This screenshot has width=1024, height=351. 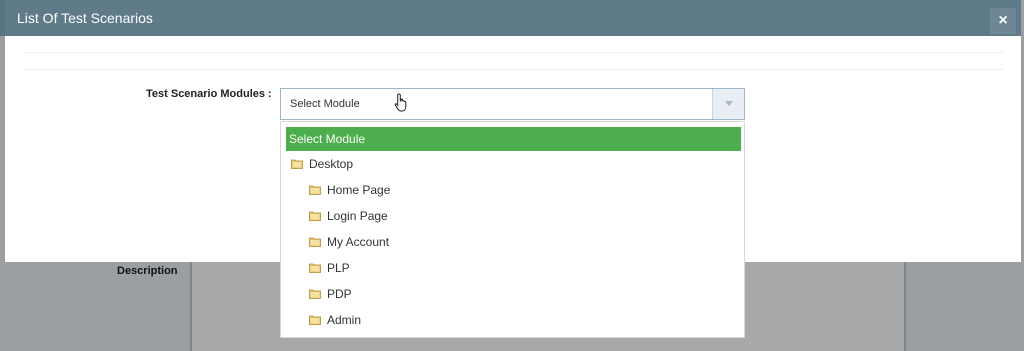 I want to click on option-label: Home Page, so click(x=359, y=190).